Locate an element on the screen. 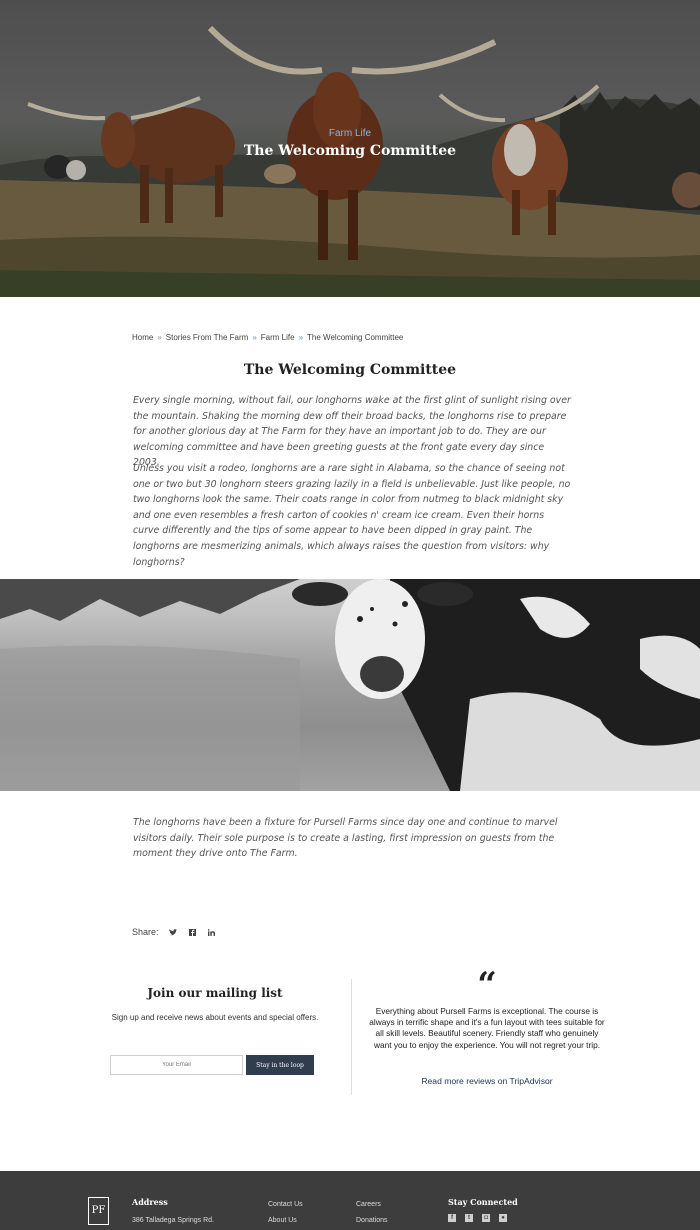  footer-link-donations: Donations is located at coordinates (372, 1220).